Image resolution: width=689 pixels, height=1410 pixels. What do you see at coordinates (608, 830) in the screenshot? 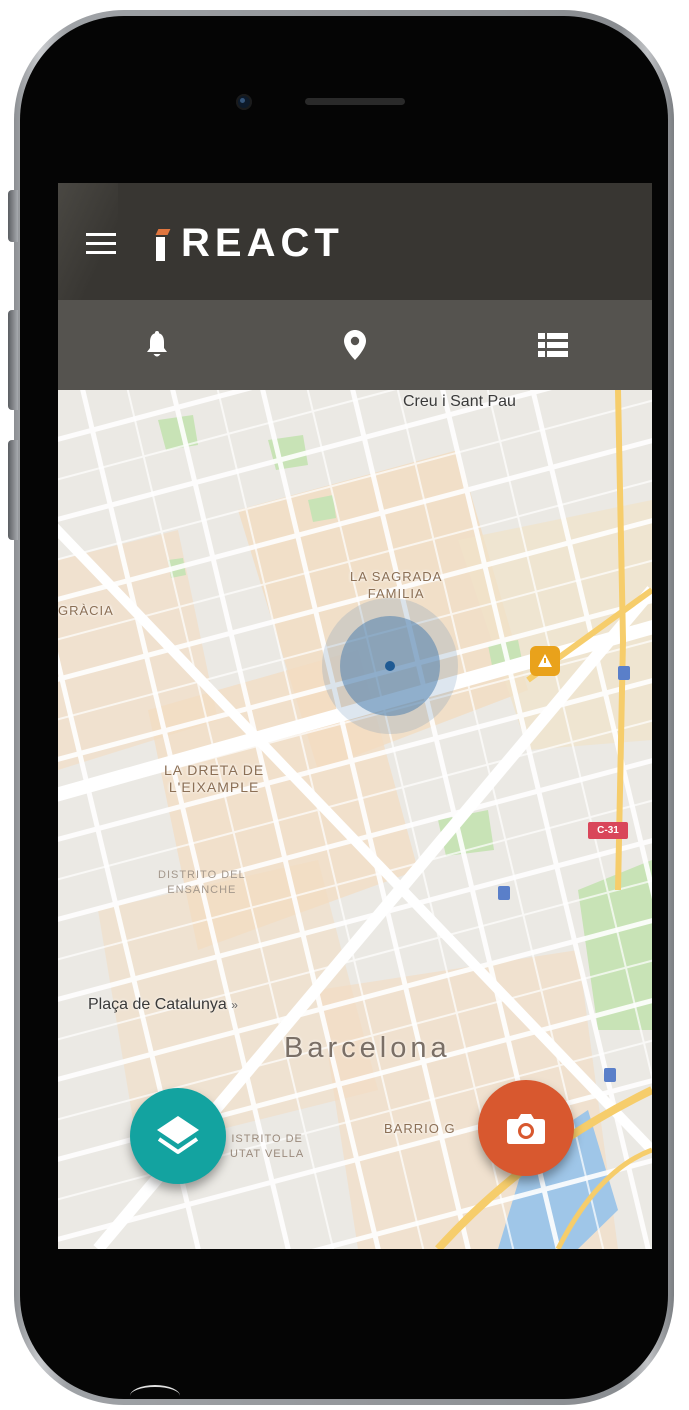
I see `road-badge: C-31` at bounding box center [608, 830].